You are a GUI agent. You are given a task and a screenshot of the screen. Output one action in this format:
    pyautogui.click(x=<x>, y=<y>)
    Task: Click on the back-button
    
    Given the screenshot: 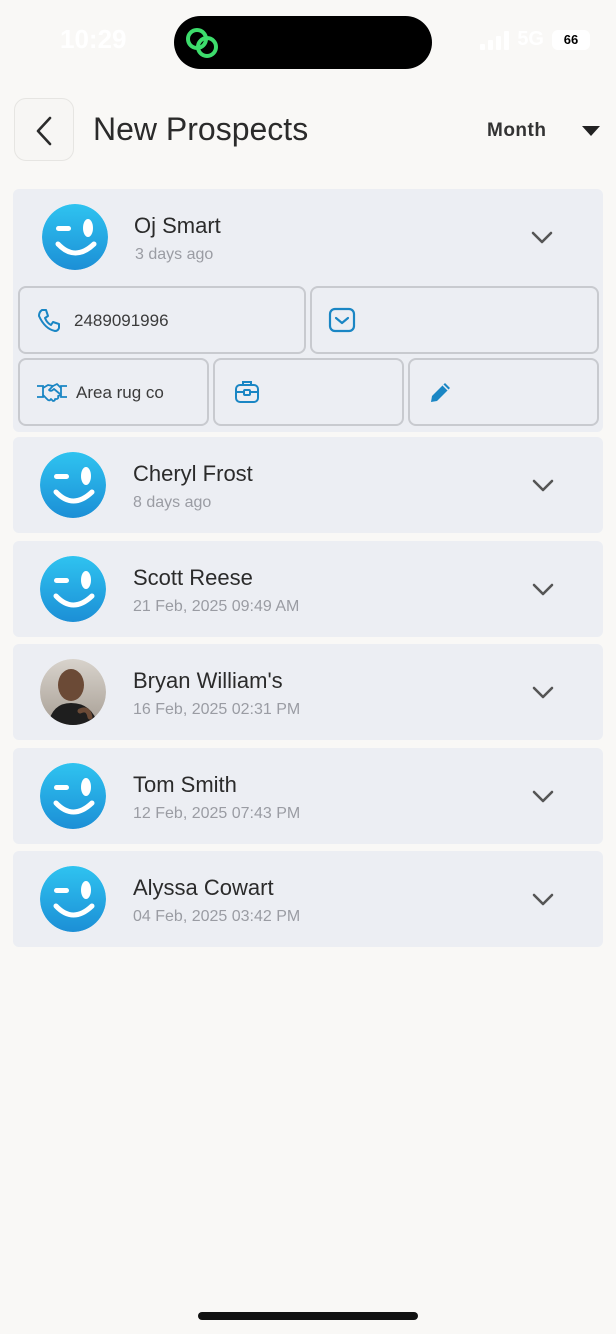 What is the action you would take?
    pyautogui.click(x=44, y=129)
    